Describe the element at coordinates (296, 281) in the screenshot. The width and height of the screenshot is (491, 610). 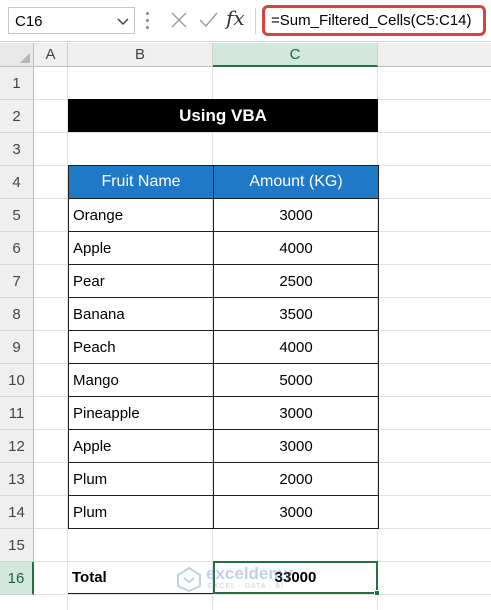
I see `amount-cell: 2500` at that location.